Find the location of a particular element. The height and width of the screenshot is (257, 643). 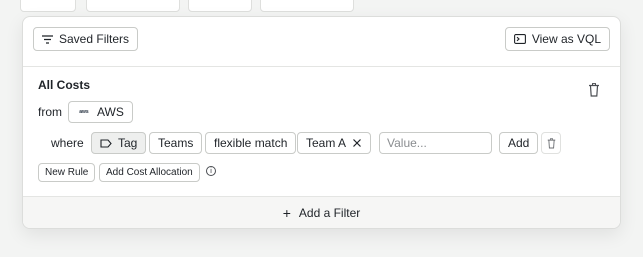

saved-filters-button: Saved Filters is located at coordinates (86, 39).